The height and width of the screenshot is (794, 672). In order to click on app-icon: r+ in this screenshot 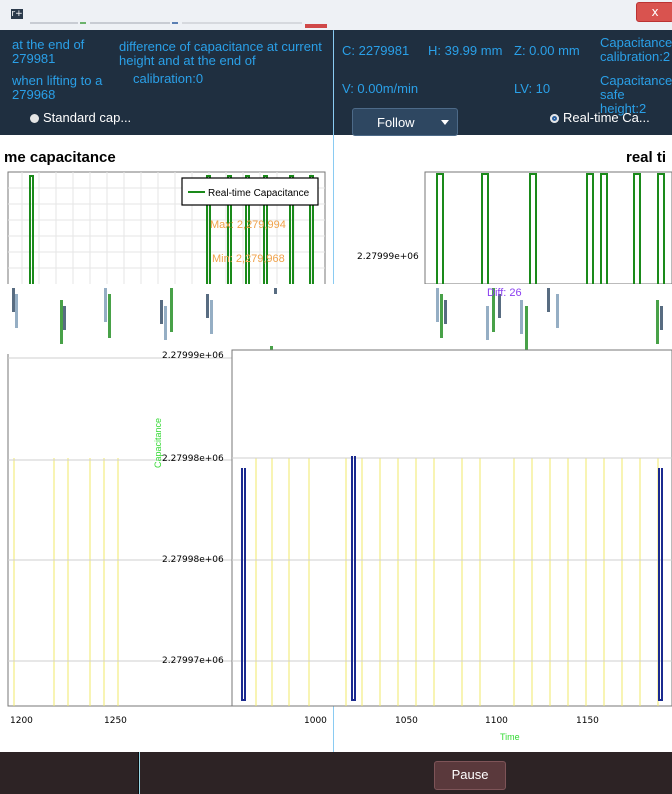, I will do `click(17, 14)`.